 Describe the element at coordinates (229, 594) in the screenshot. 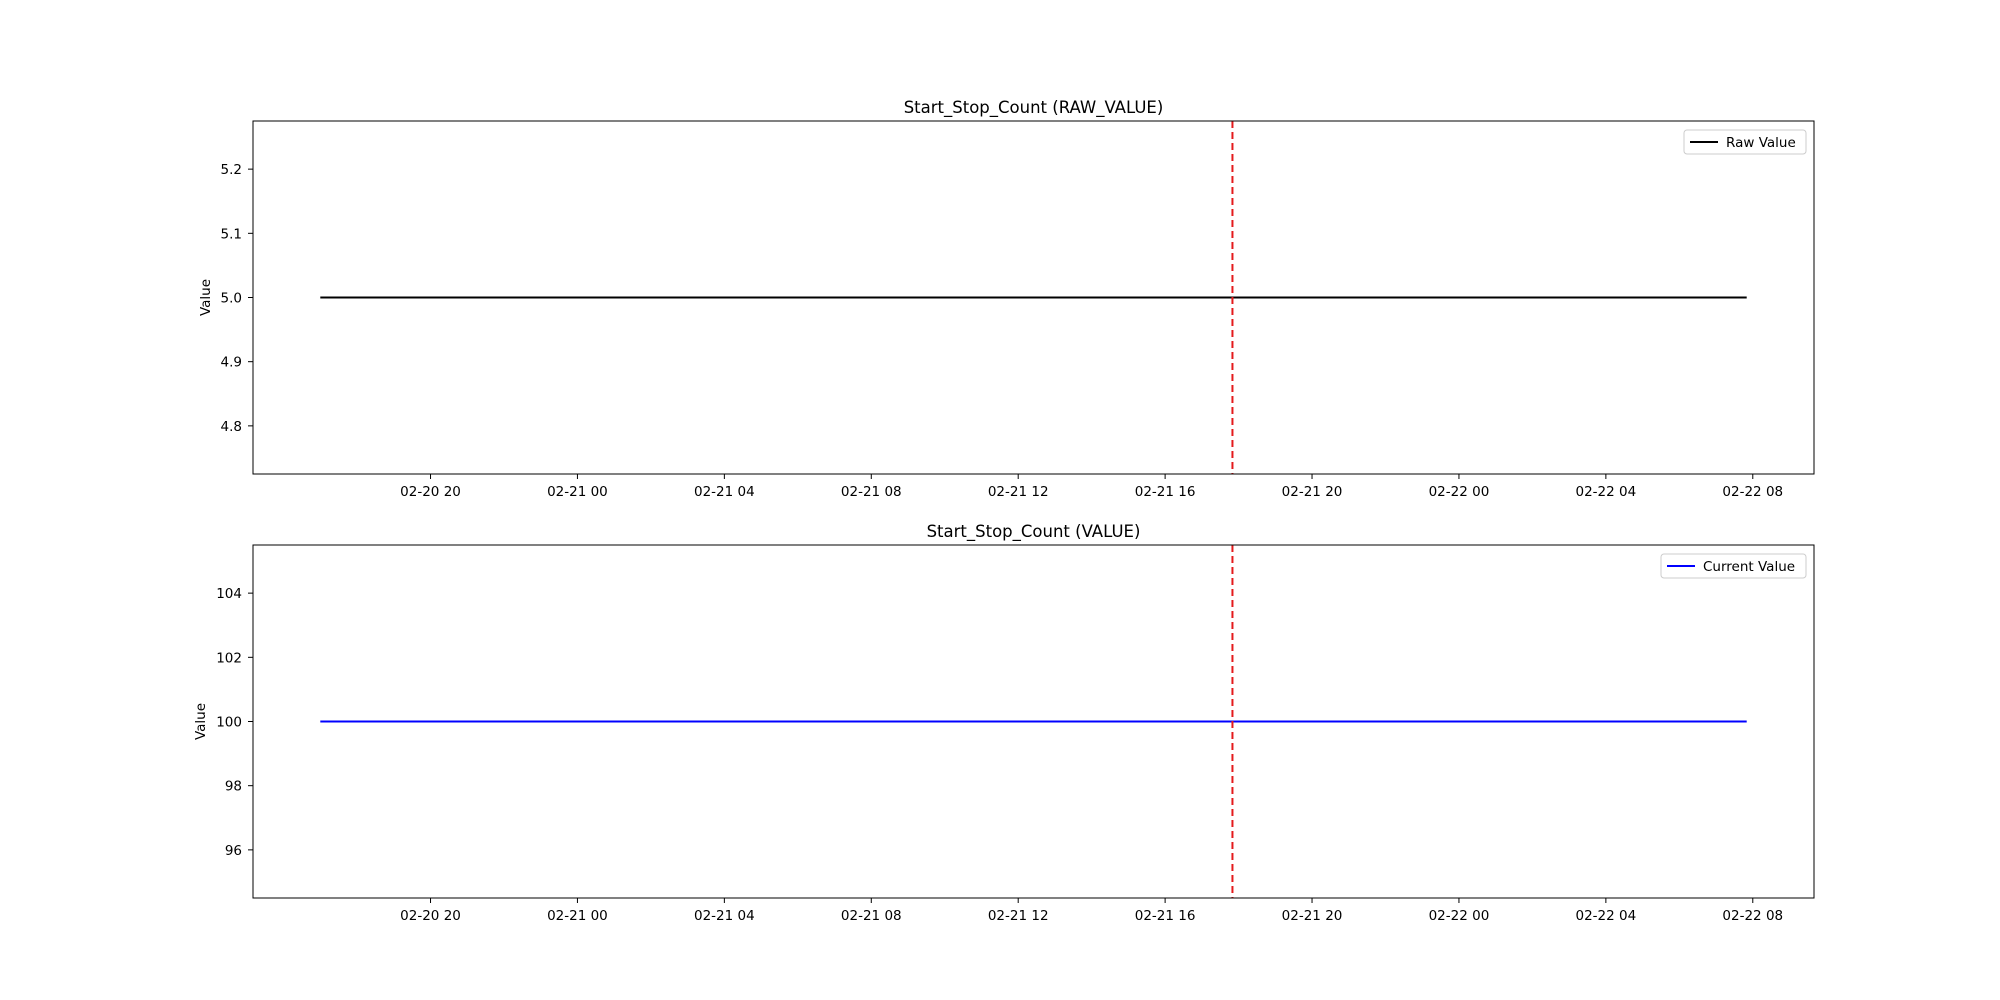

I see `y-tick-label: 104` at that location.